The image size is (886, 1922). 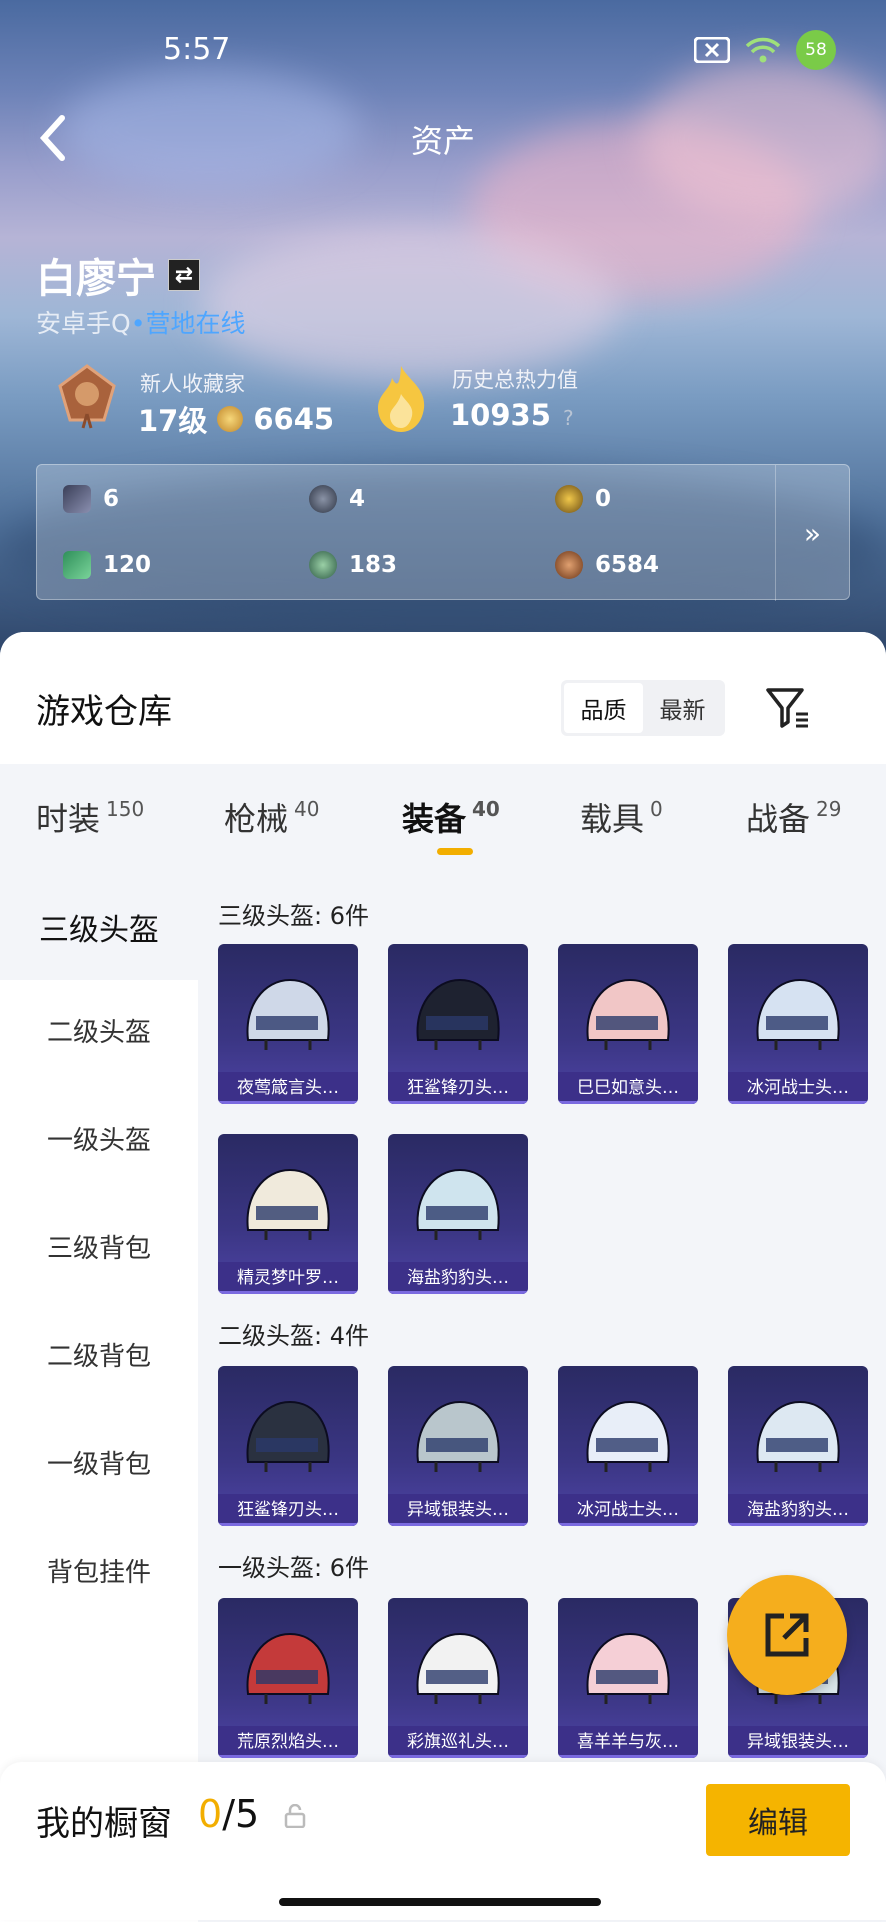 I want to click on share-button, so click(x=787, y=1635).